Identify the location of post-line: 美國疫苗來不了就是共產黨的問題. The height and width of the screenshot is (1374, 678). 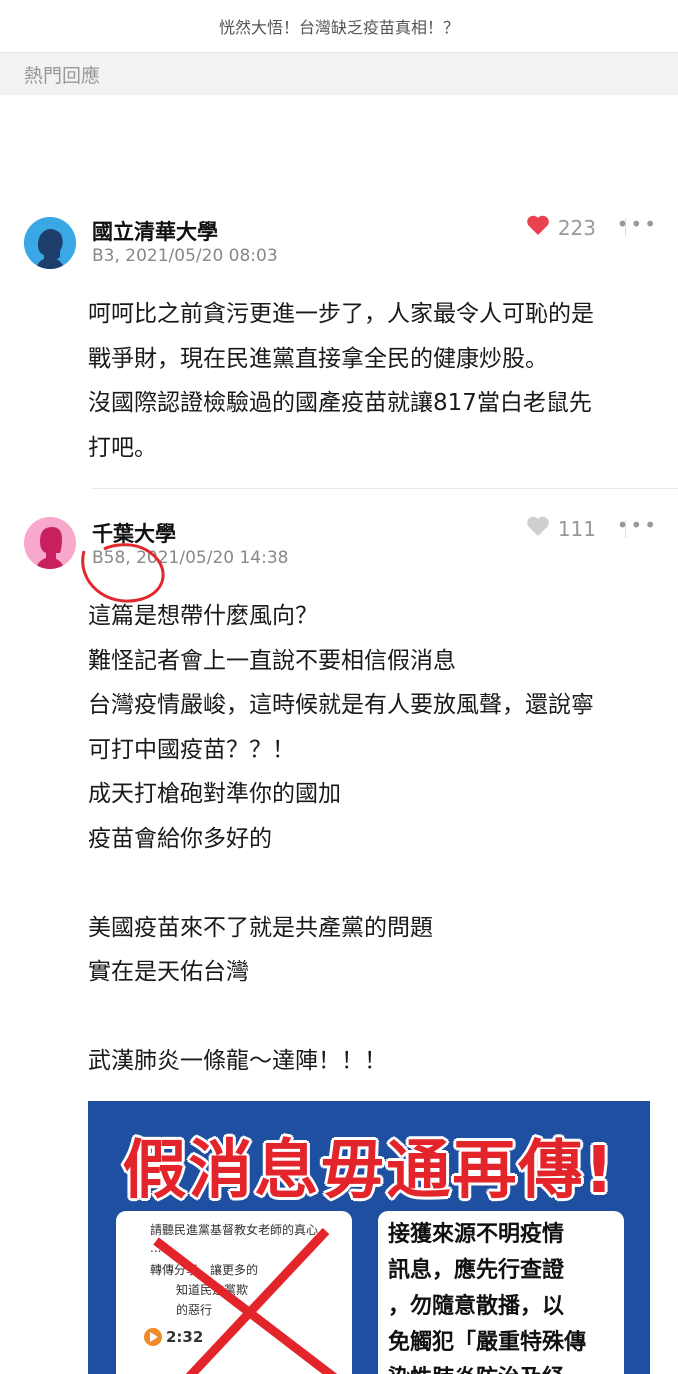
(260, 927).